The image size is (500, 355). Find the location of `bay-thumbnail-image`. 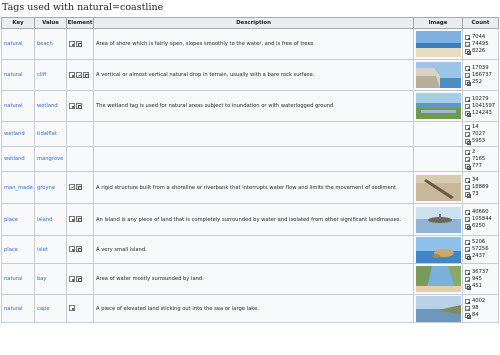

bay-thumbnail-image is located at coordinates (438, 279).